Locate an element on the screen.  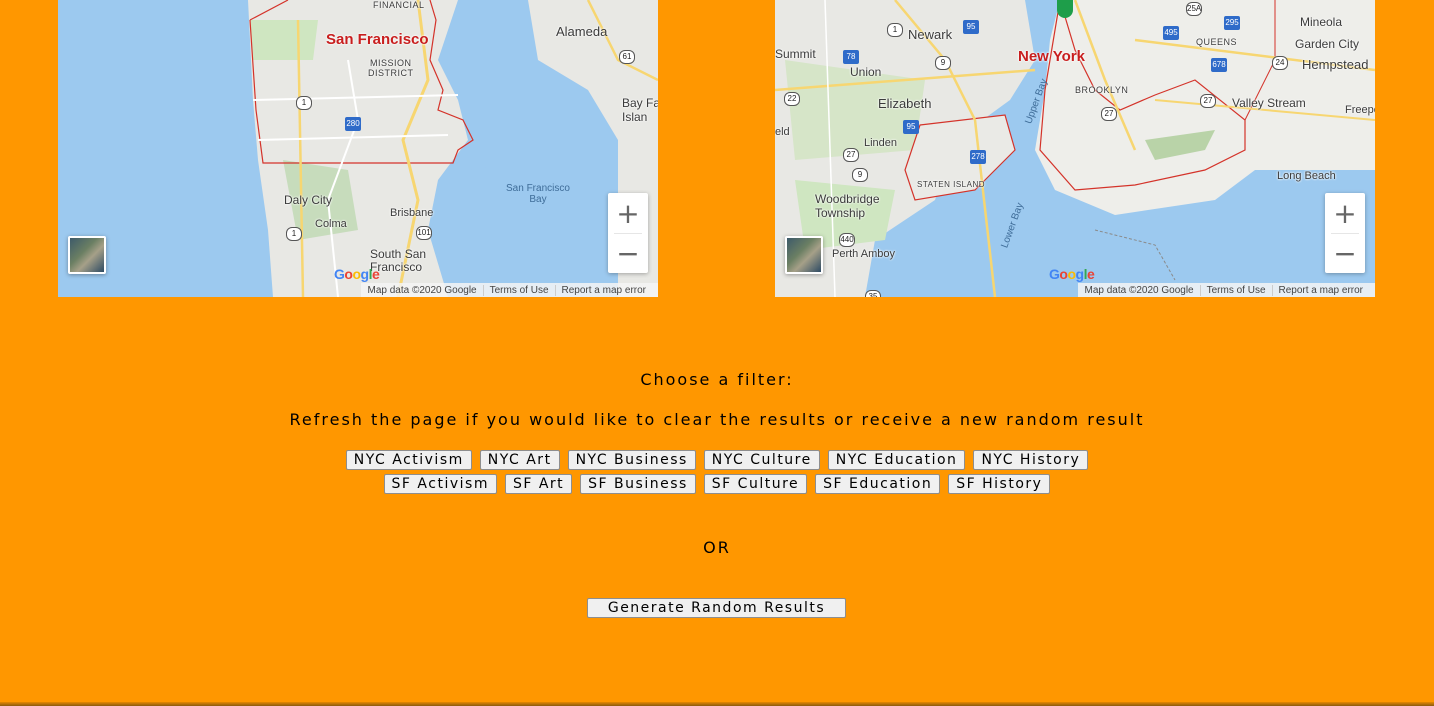
nyc-linden-label: Linden is located at coordinates (881, 143).